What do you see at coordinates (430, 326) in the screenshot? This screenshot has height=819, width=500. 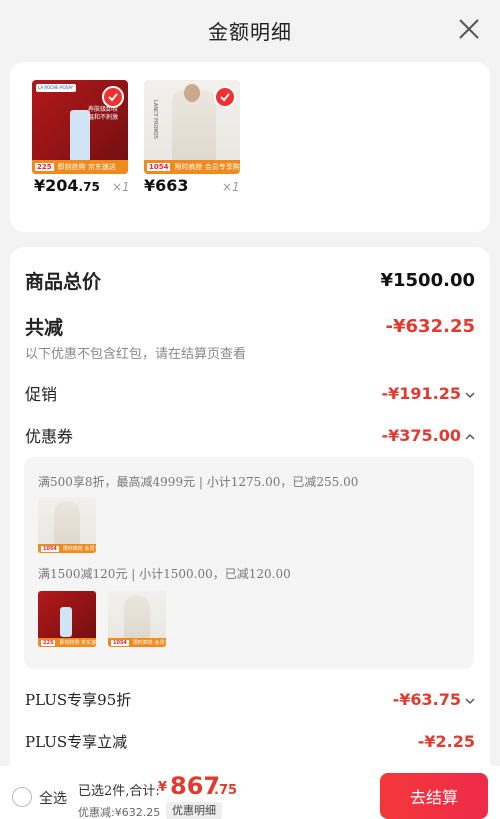 I see `reduce-value: -¥632.25` at bounding box center [430, 326].